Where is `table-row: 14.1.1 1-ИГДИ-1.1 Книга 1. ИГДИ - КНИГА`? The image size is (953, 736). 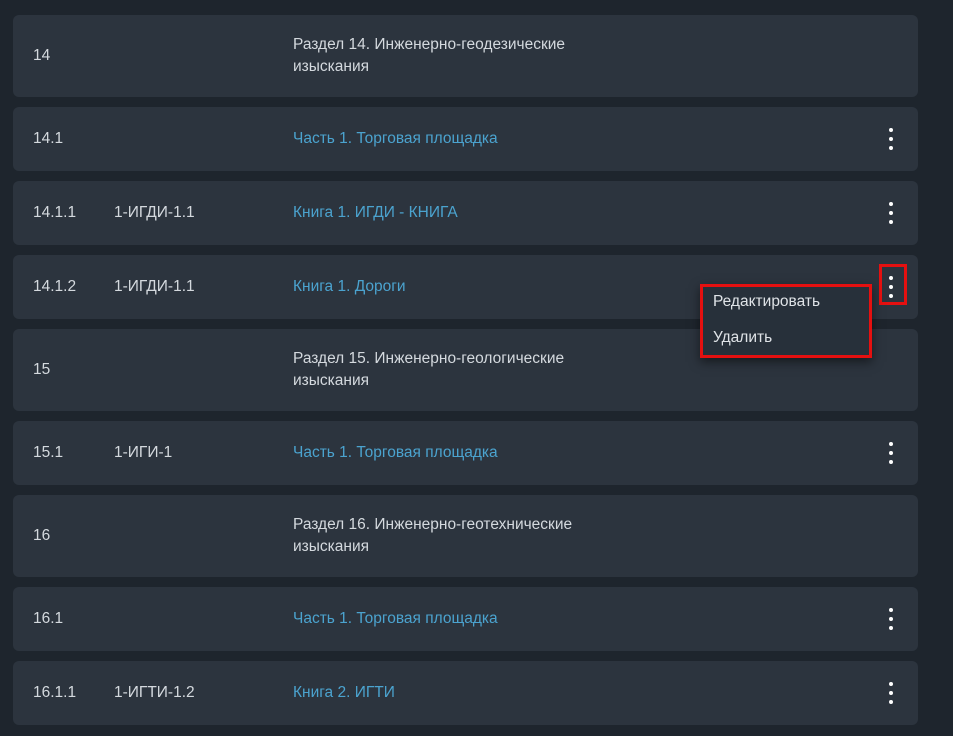 table-row: 14.1.1 1-ИГДИ-1.1 Книга 1. ИГДИ - КНИГА is located at coordinates (465, 213).